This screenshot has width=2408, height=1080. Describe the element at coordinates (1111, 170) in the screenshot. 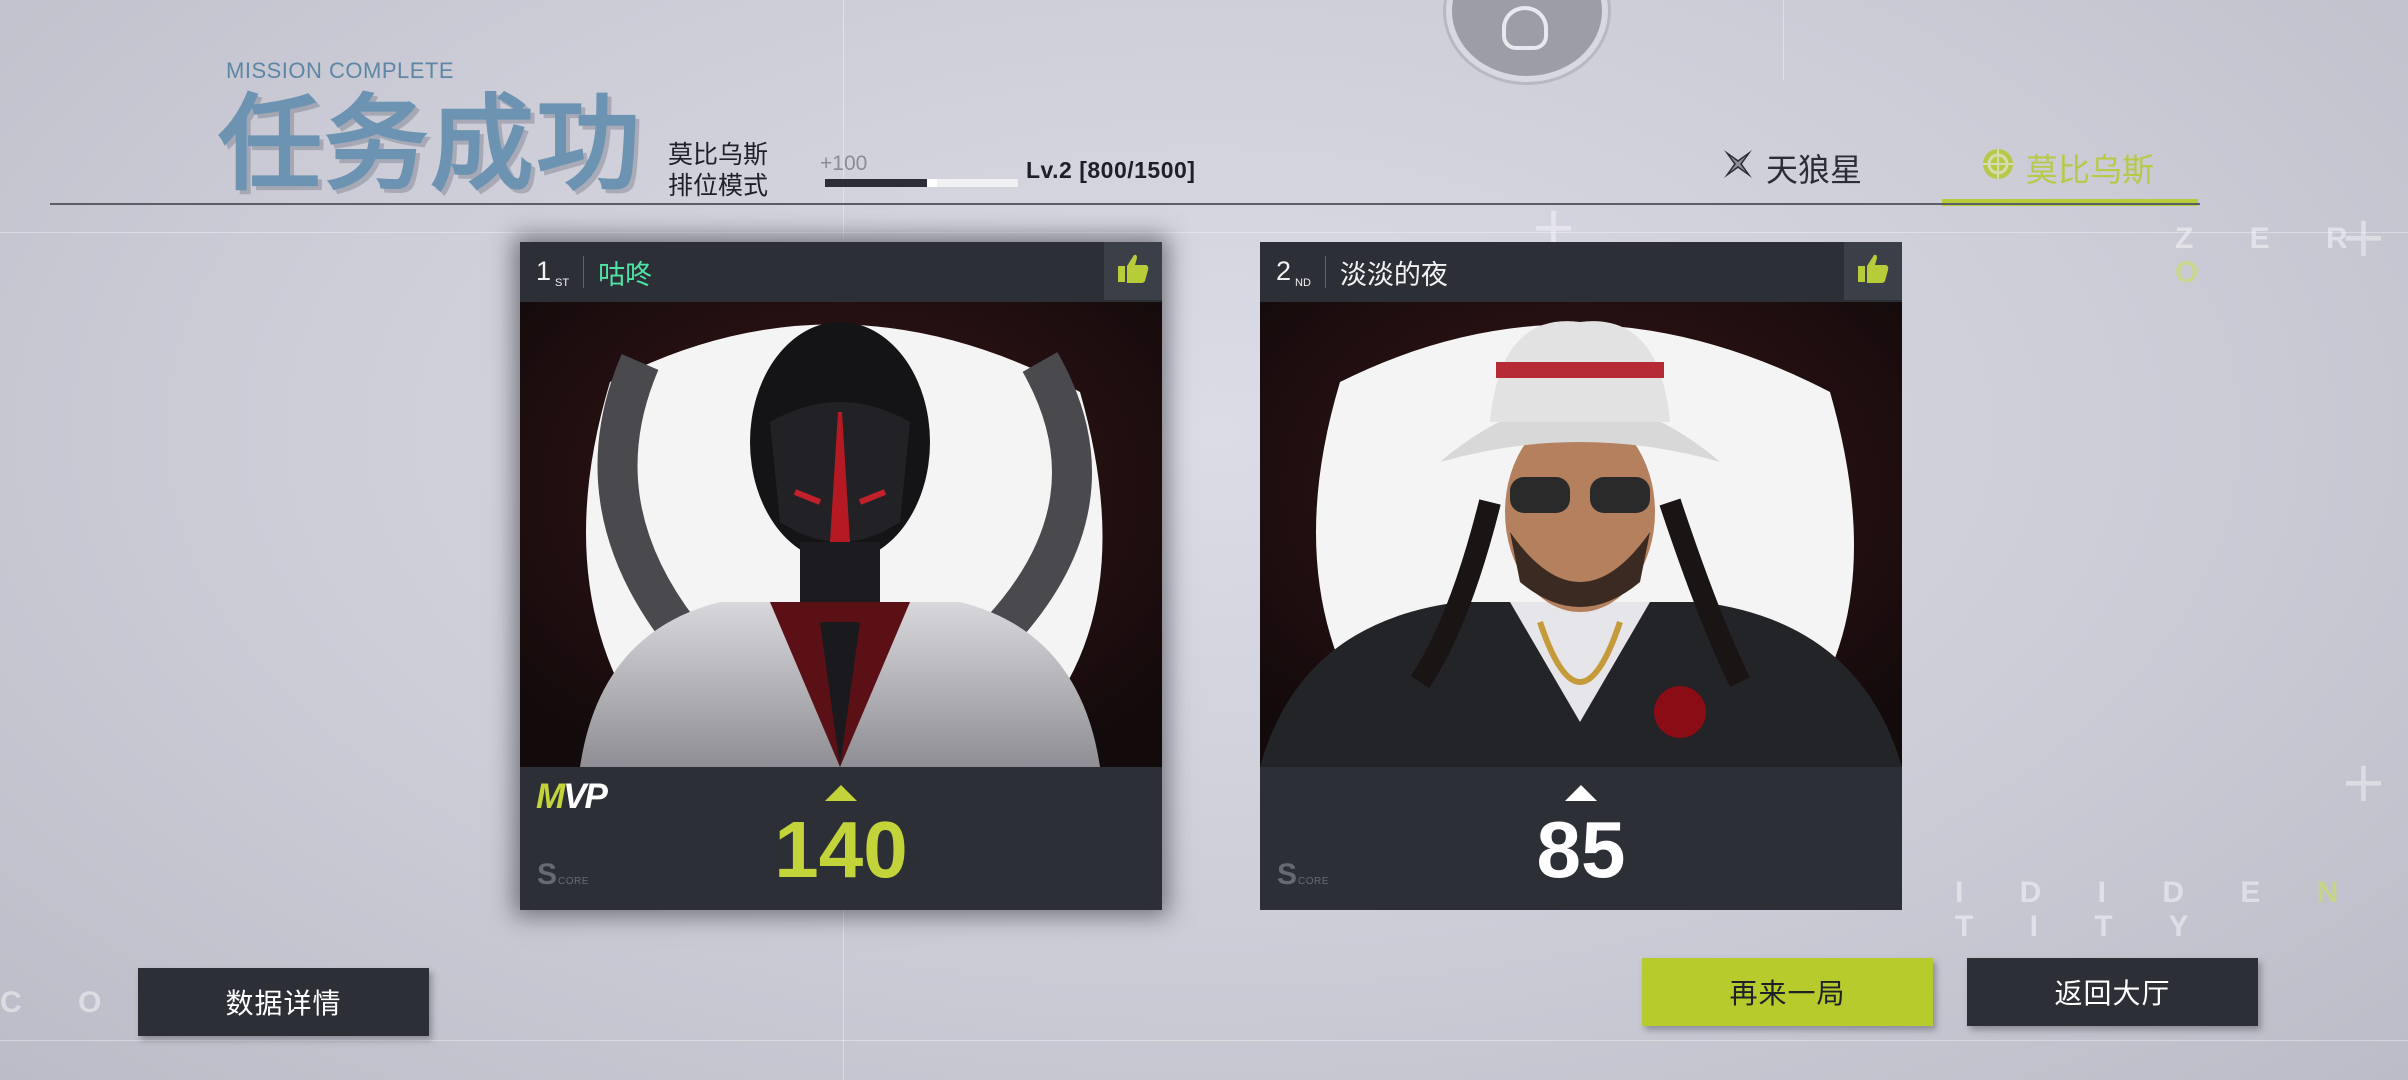

I see `level-text: Lv.2 [800/1500]` at that location.